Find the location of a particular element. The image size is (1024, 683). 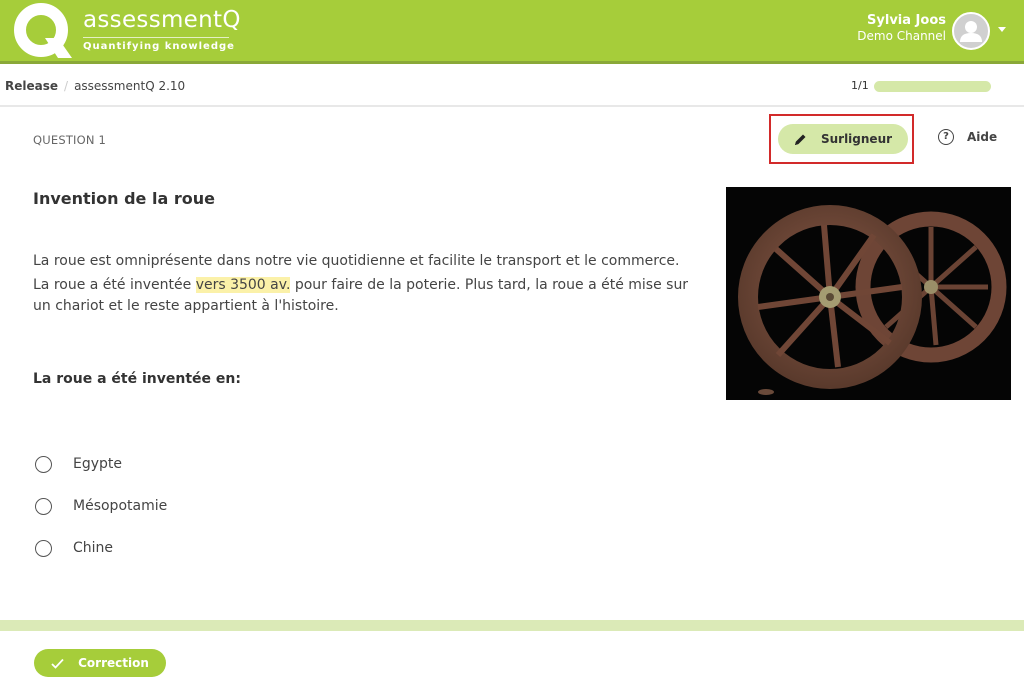

avatar is located at coordinates (971, 31).